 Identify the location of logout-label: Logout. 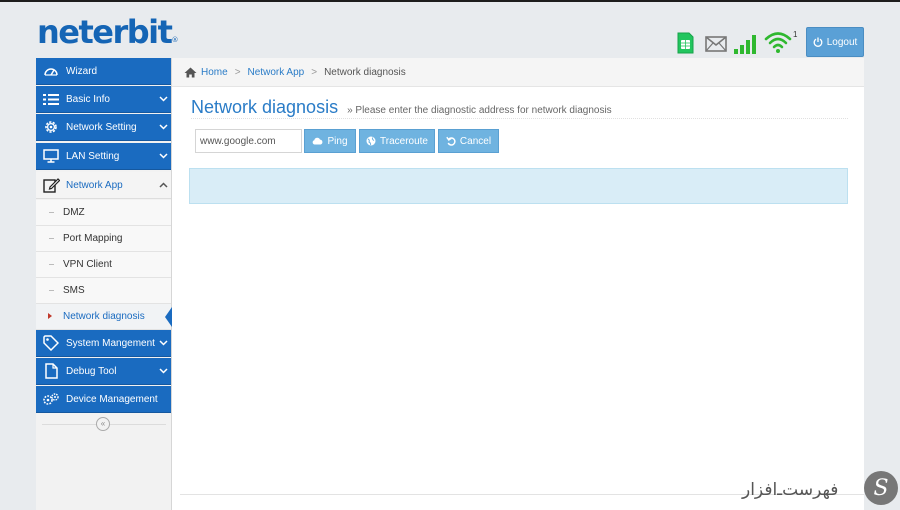
(842, 42).